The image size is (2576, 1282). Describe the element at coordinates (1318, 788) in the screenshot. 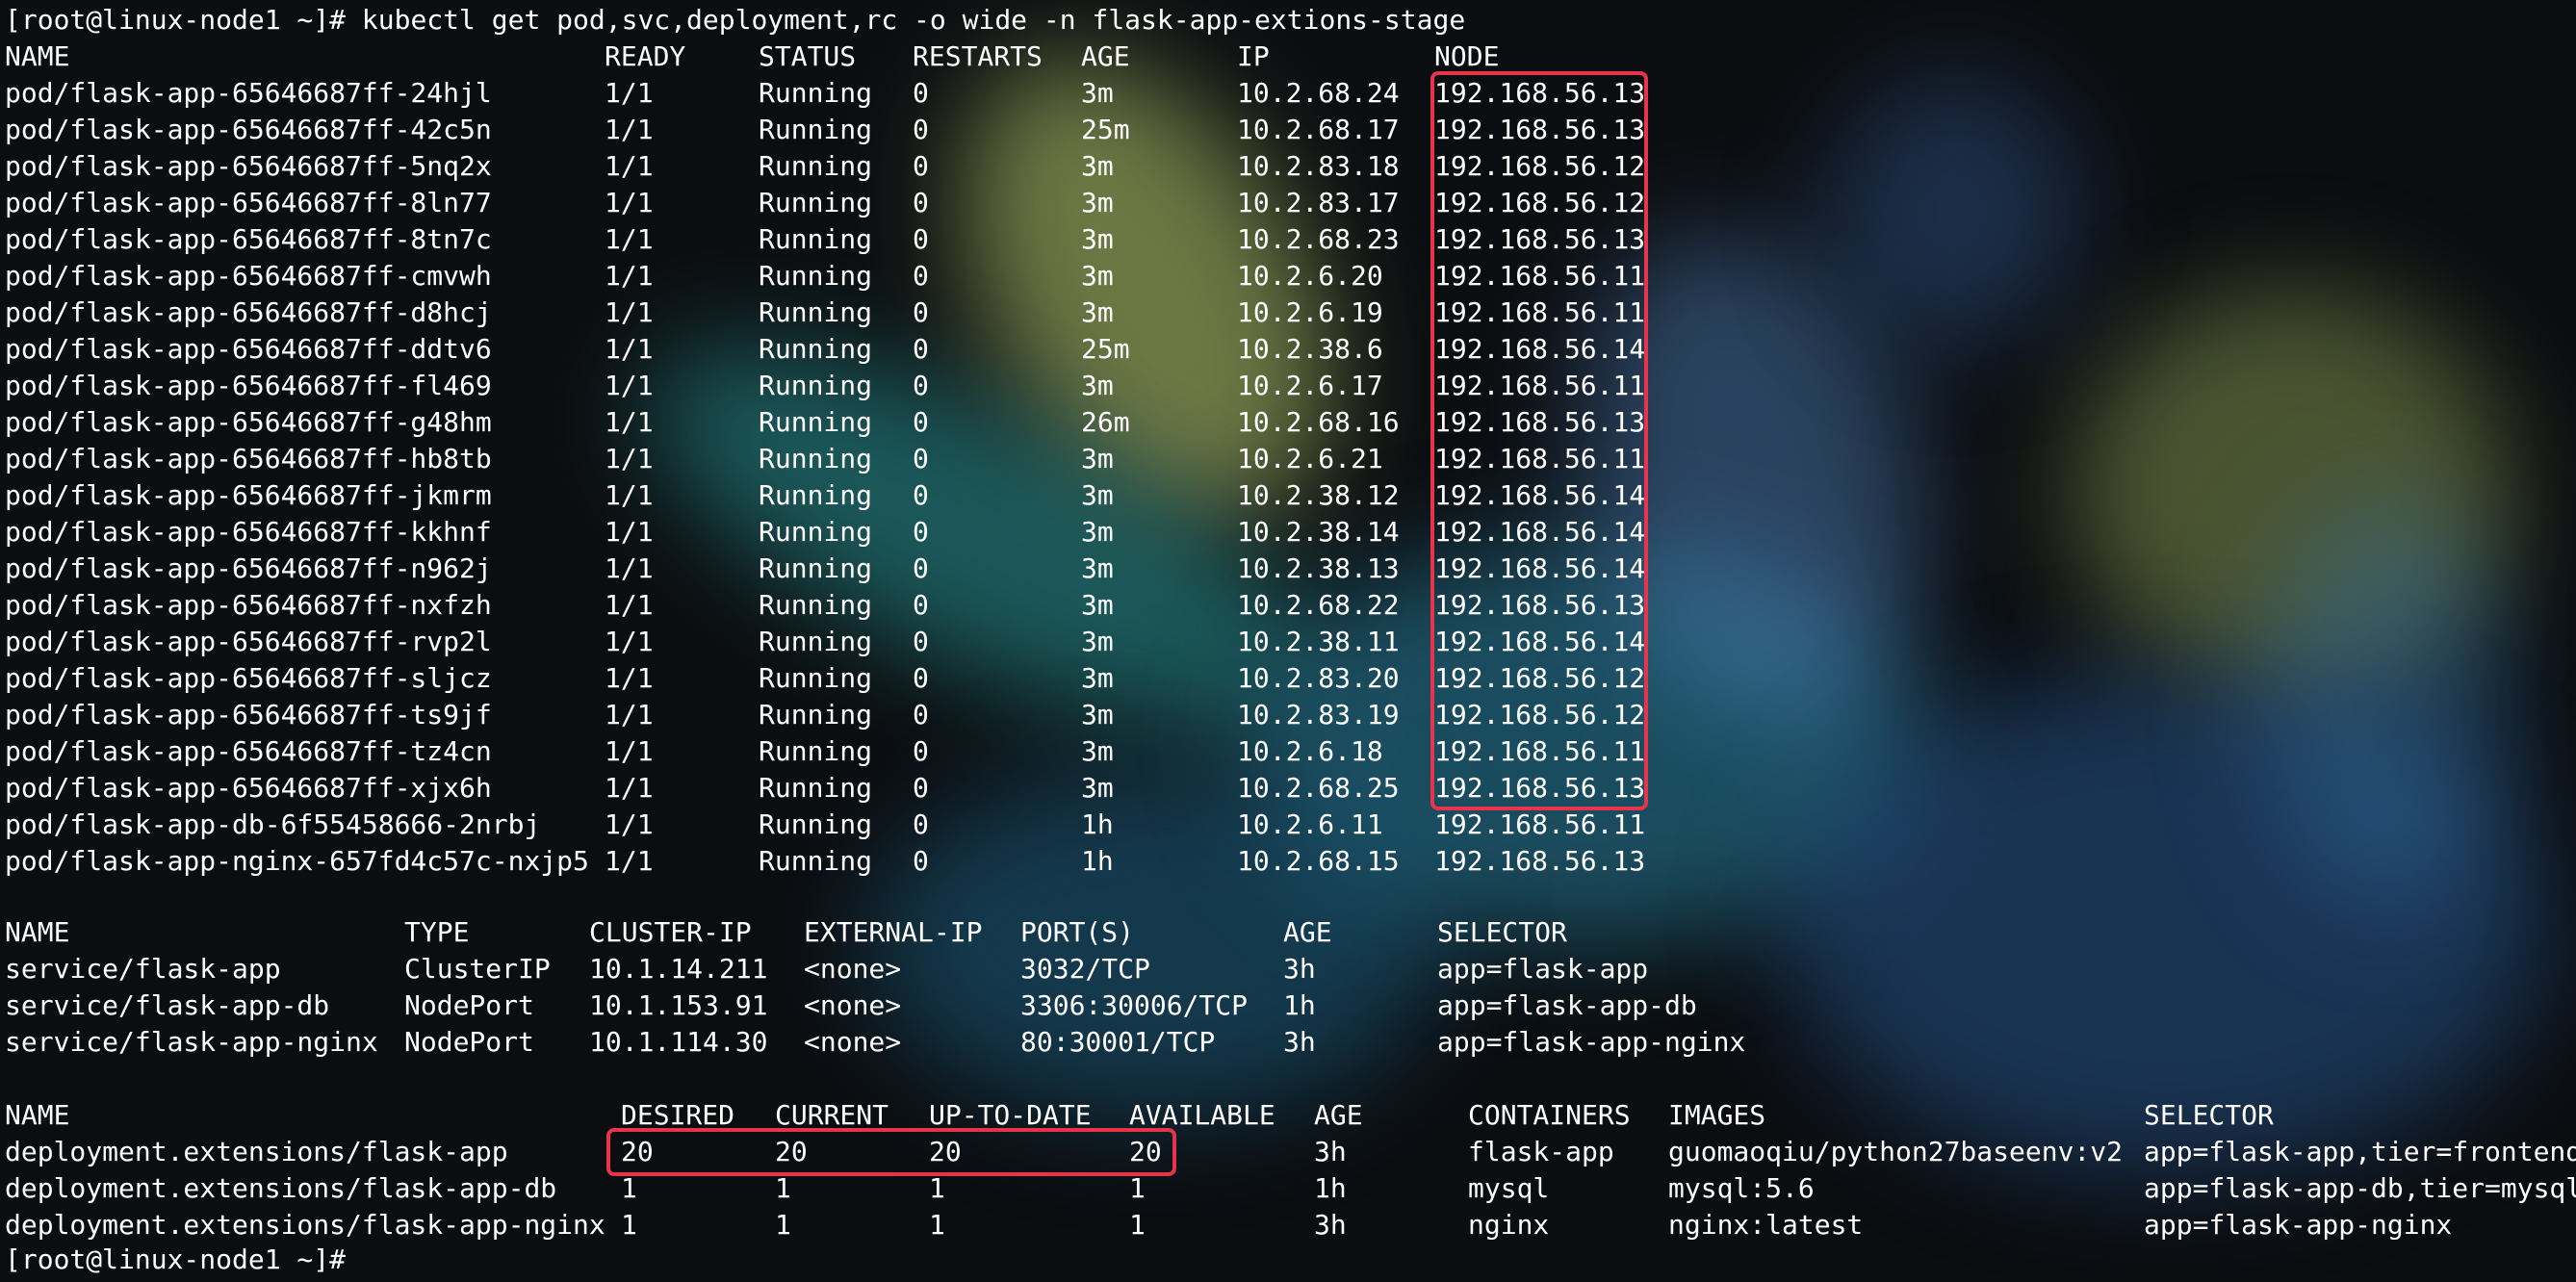

I see `cell-ip: 10.2.68.25` at that location.